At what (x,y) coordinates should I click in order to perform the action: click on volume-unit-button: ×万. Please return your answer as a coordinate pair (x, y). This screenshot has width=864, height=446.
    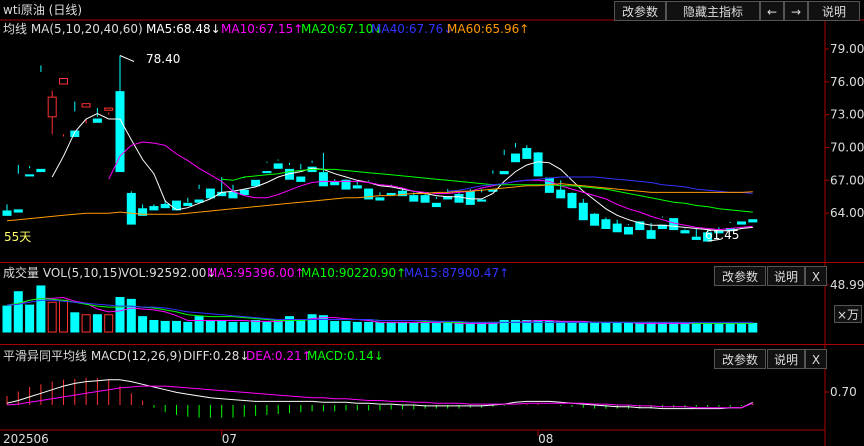
    Looking at the image, I should click on (848, 314).